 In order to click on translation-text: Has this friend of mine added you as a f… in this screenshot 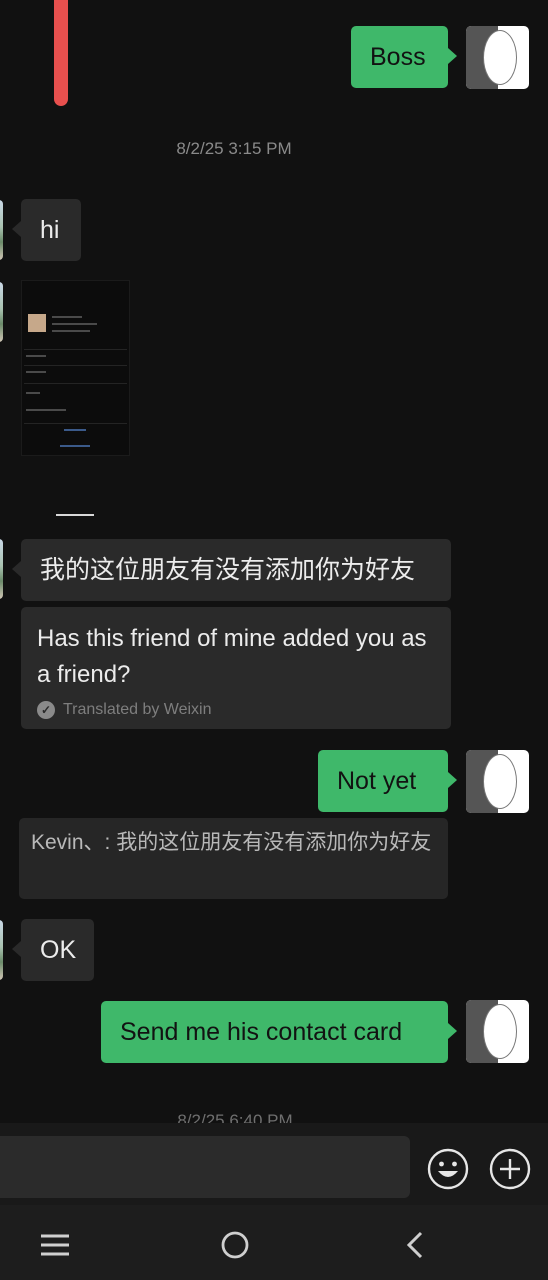, I will do `click(232, 656)`.